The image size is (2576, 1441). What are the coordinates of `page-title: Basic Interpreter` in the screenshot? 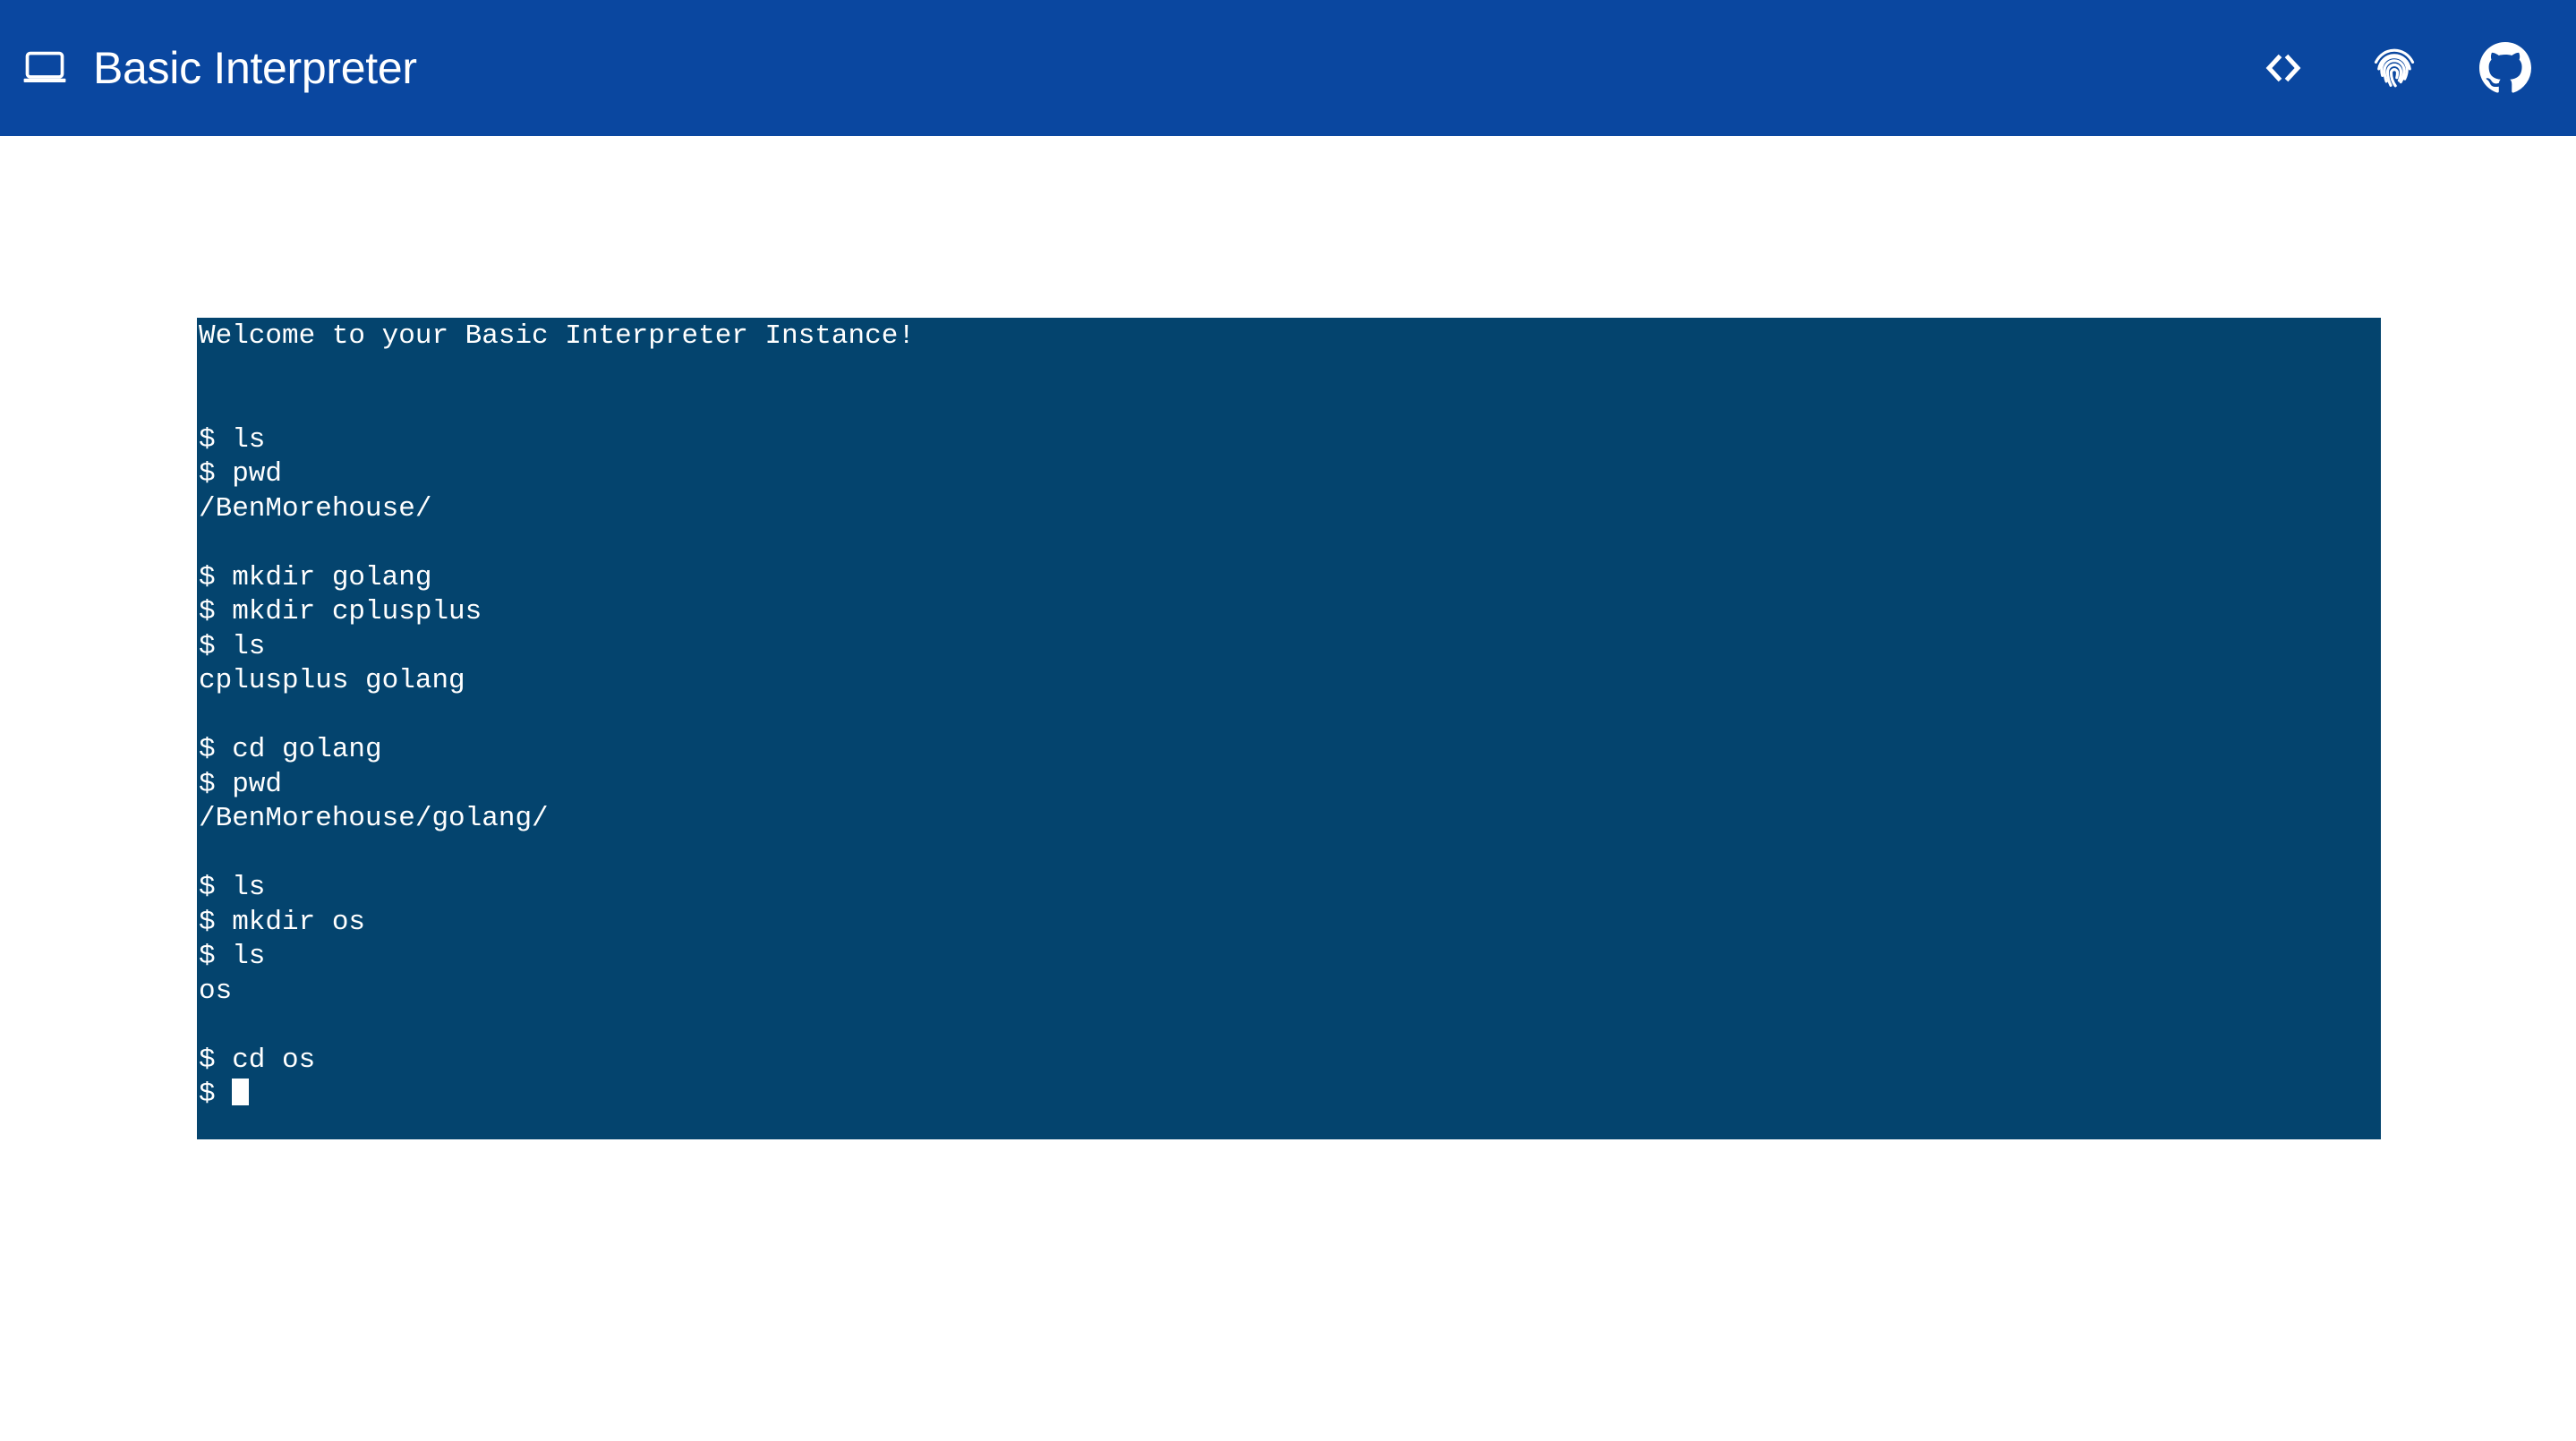 It's located at (255, 68).